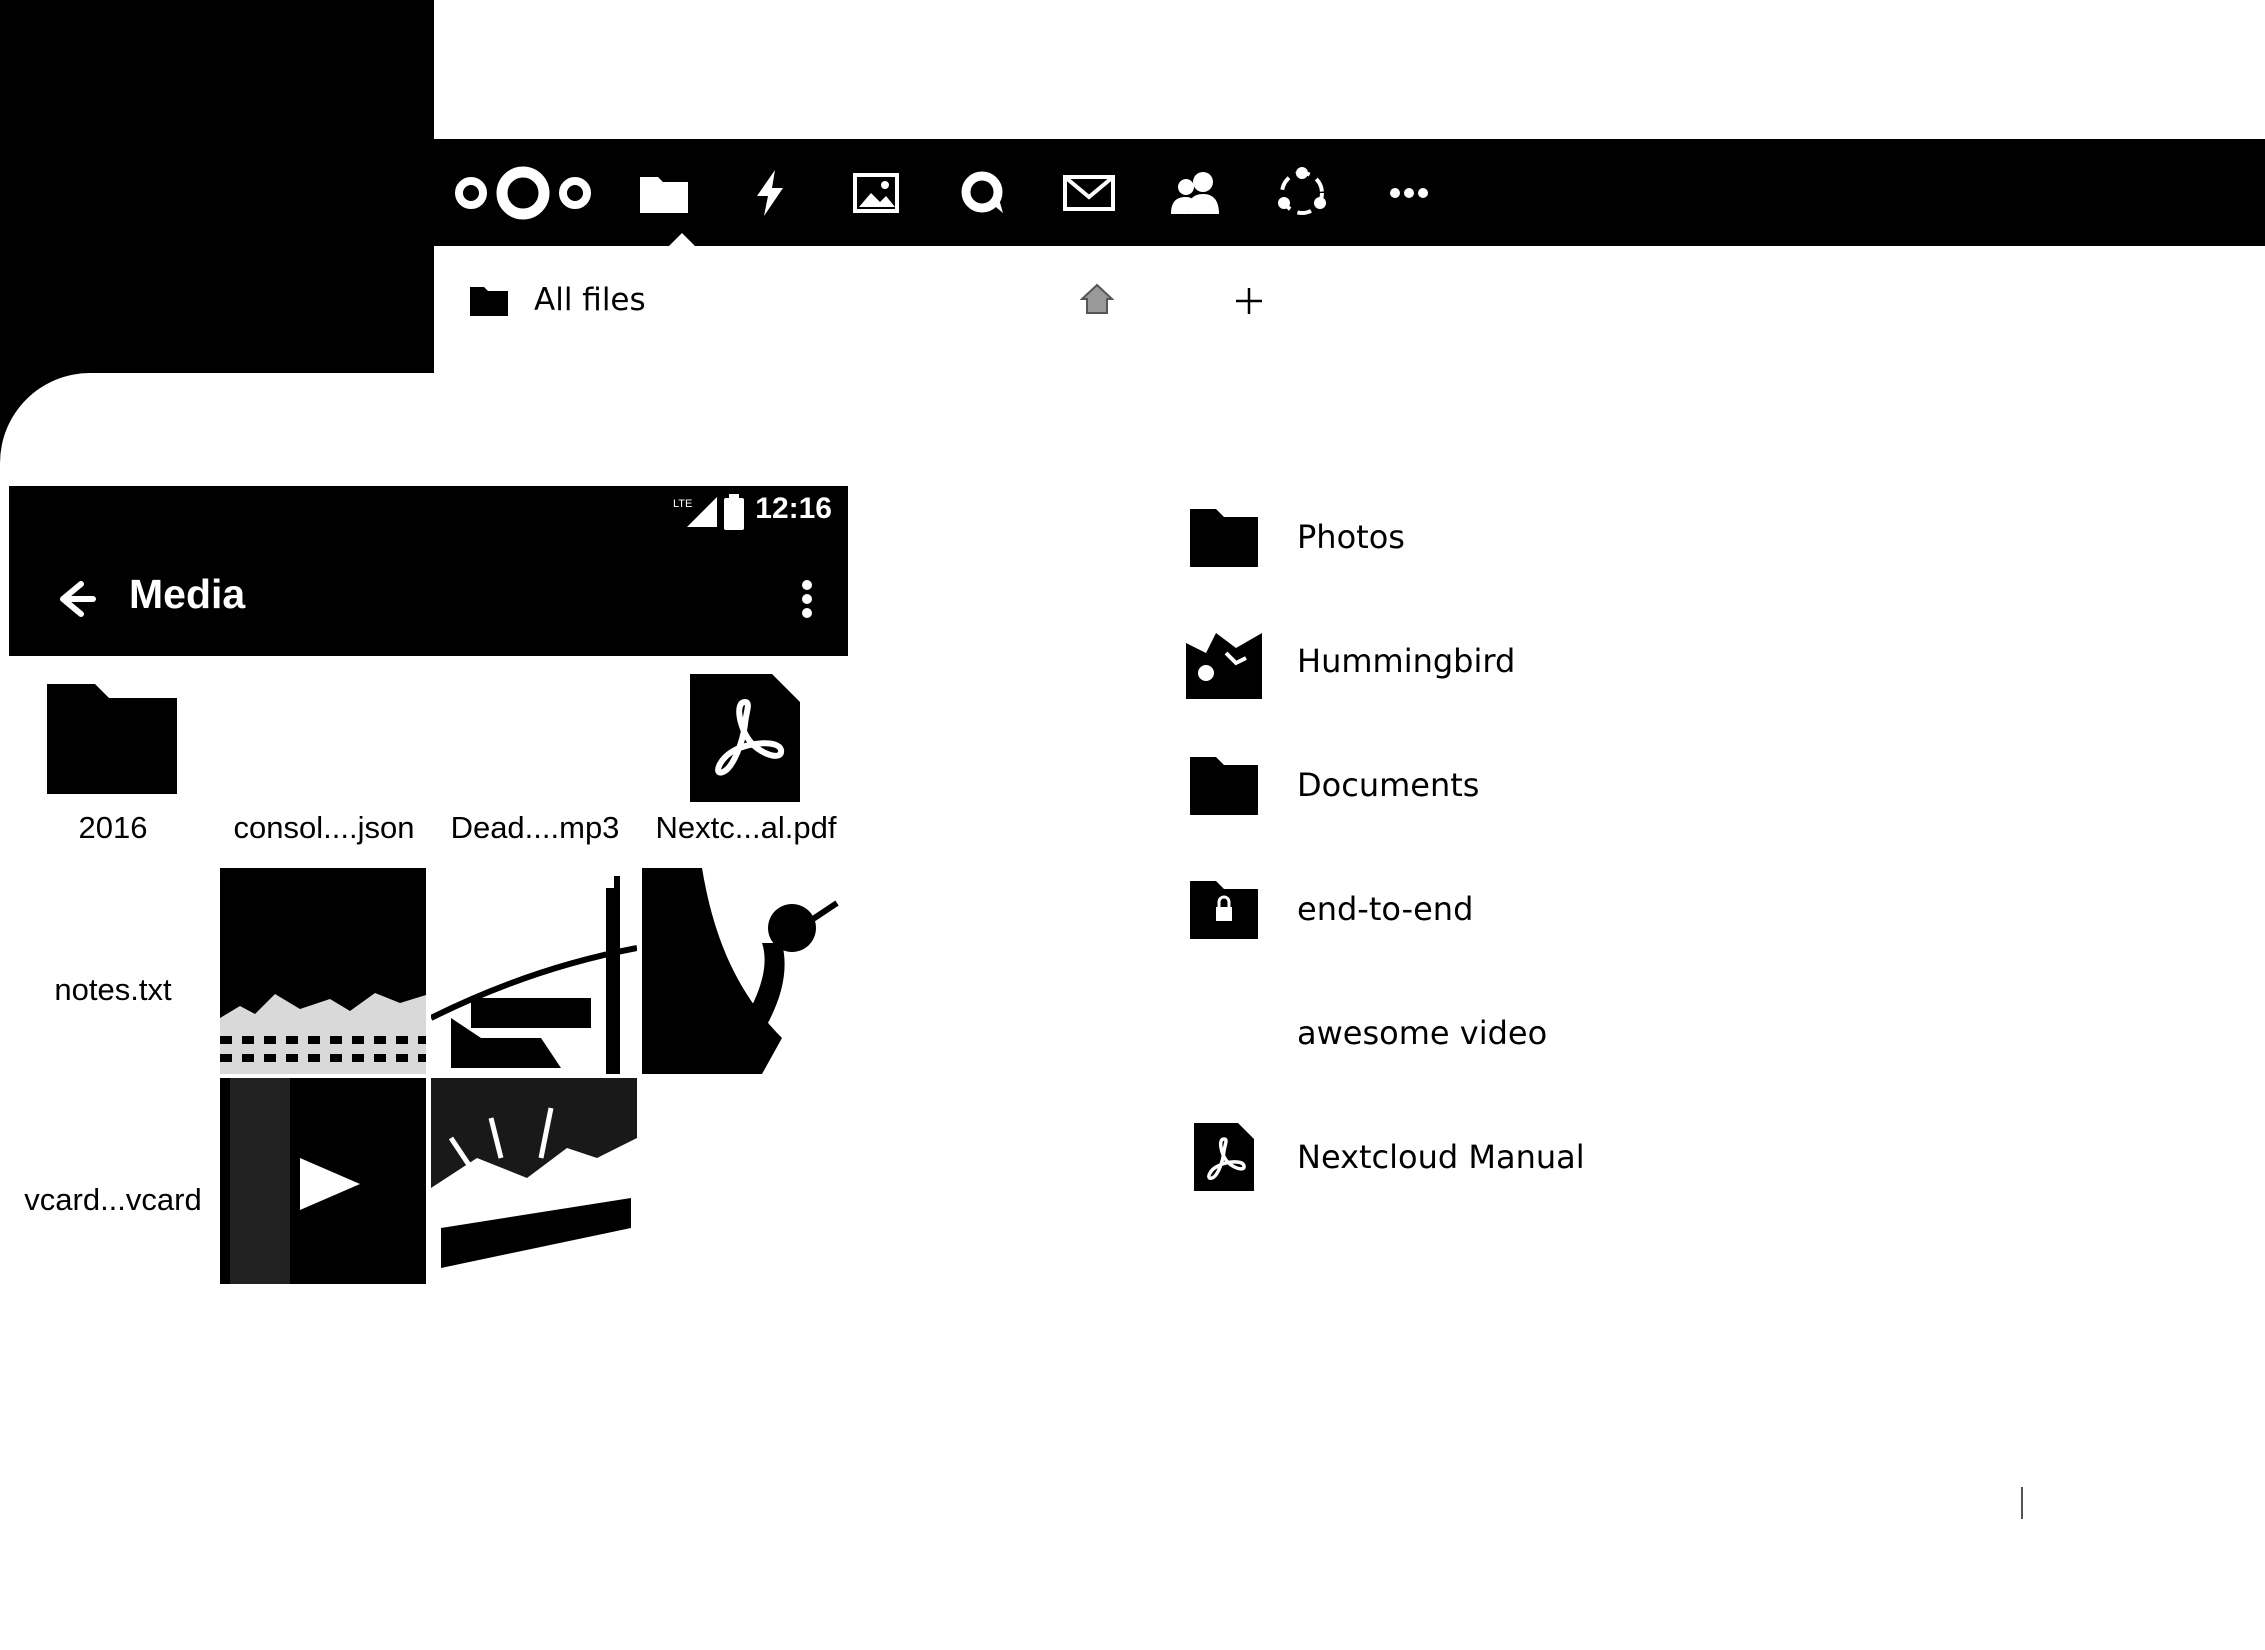 This screenshot has width=2265, height=1650. I want to click on file-name: end-to-end, so click(1385, 909).